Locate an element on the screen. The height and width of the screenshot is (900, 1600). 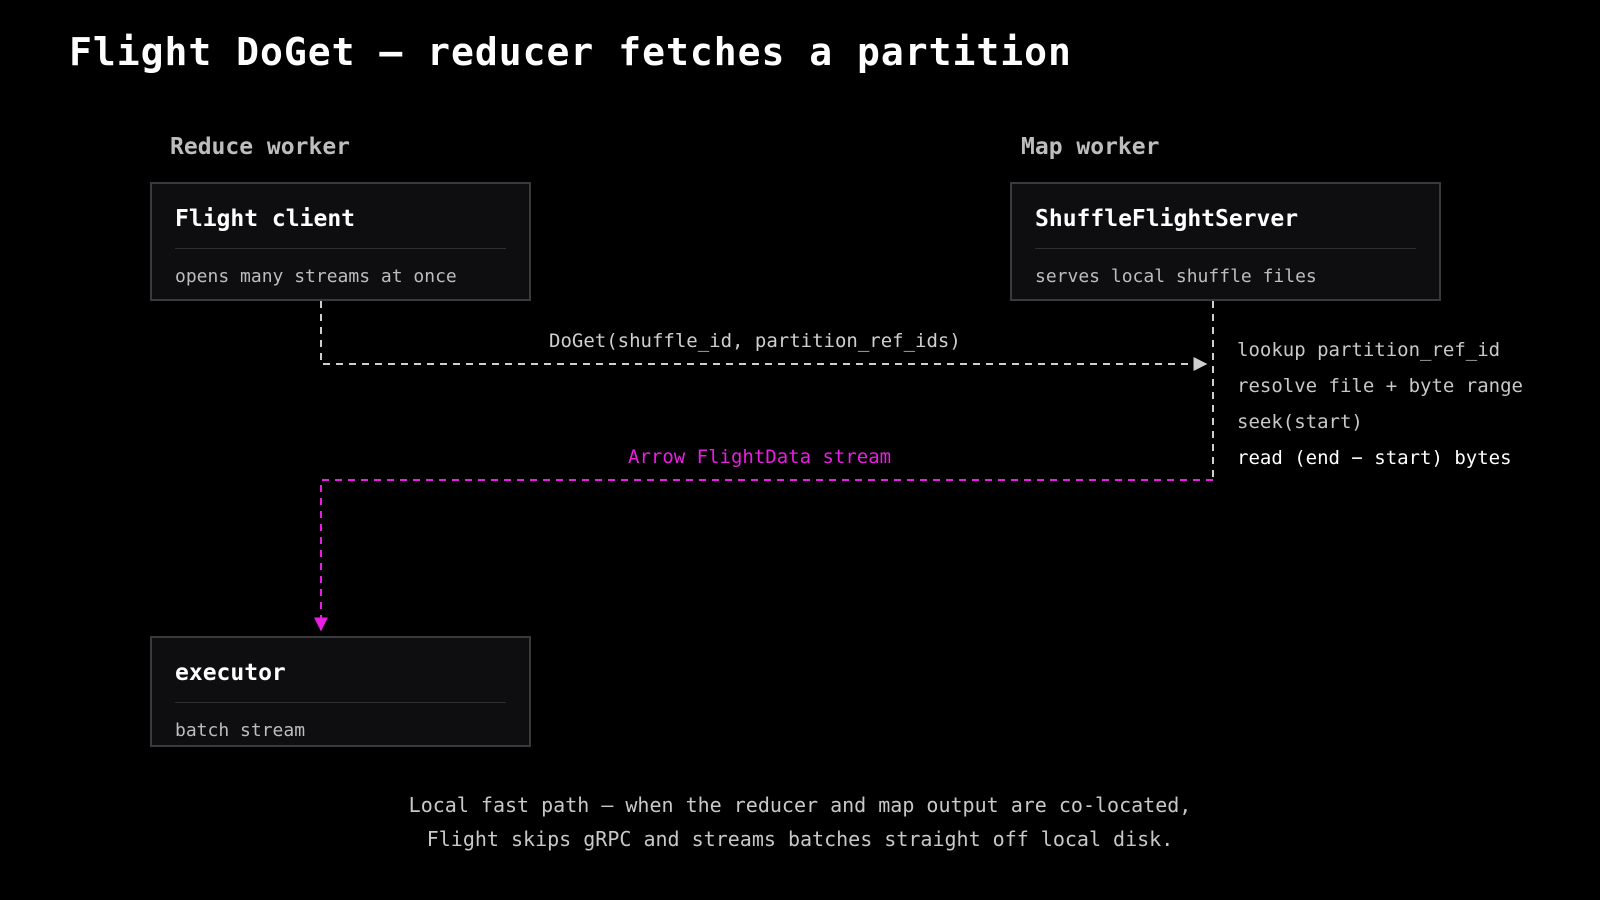
server-step: resolve file + byte range is located at coordinates (1380, 386).